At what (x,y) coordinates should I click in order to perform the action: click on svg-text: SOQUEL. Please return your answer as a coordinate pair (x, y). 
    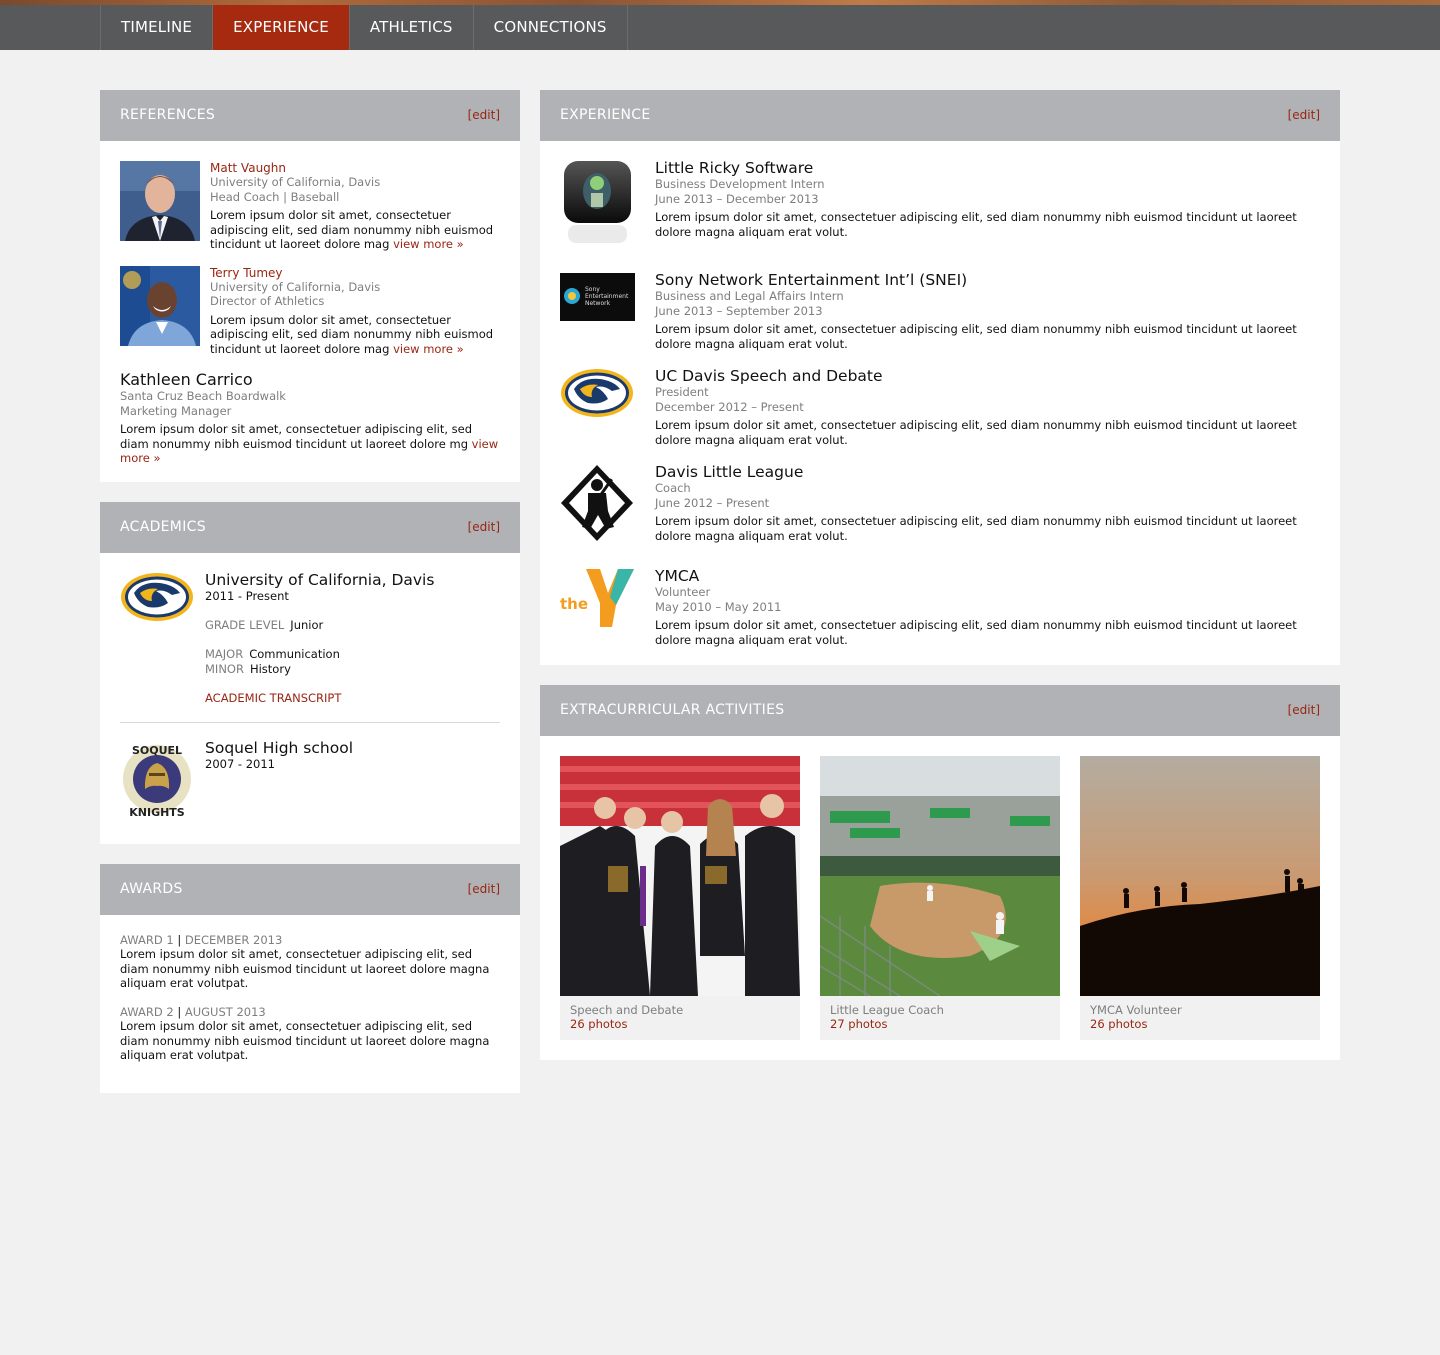
    Looking at the image, I should click on (157, 750).